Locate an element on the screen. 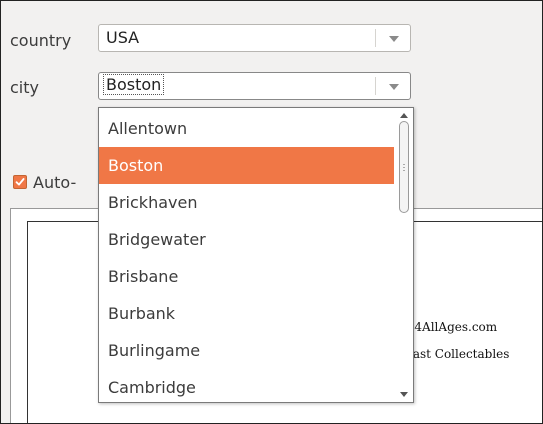 The height and width of the screenshot is (424, 543). city-combobox: Boston is located at coordinates (254, 86).